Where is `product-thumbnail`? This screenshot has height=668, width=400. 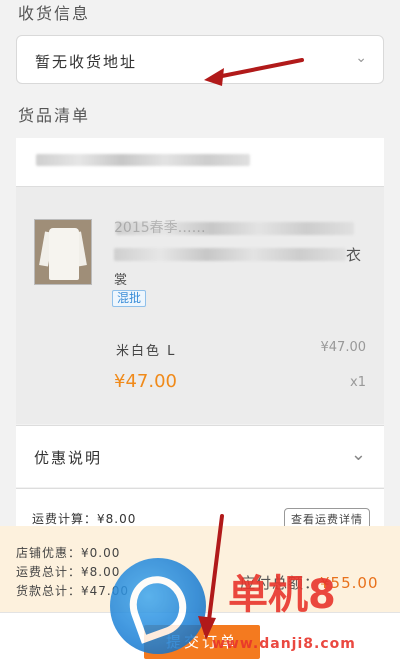 product-thumbnail is located at coordinates (63, 252).